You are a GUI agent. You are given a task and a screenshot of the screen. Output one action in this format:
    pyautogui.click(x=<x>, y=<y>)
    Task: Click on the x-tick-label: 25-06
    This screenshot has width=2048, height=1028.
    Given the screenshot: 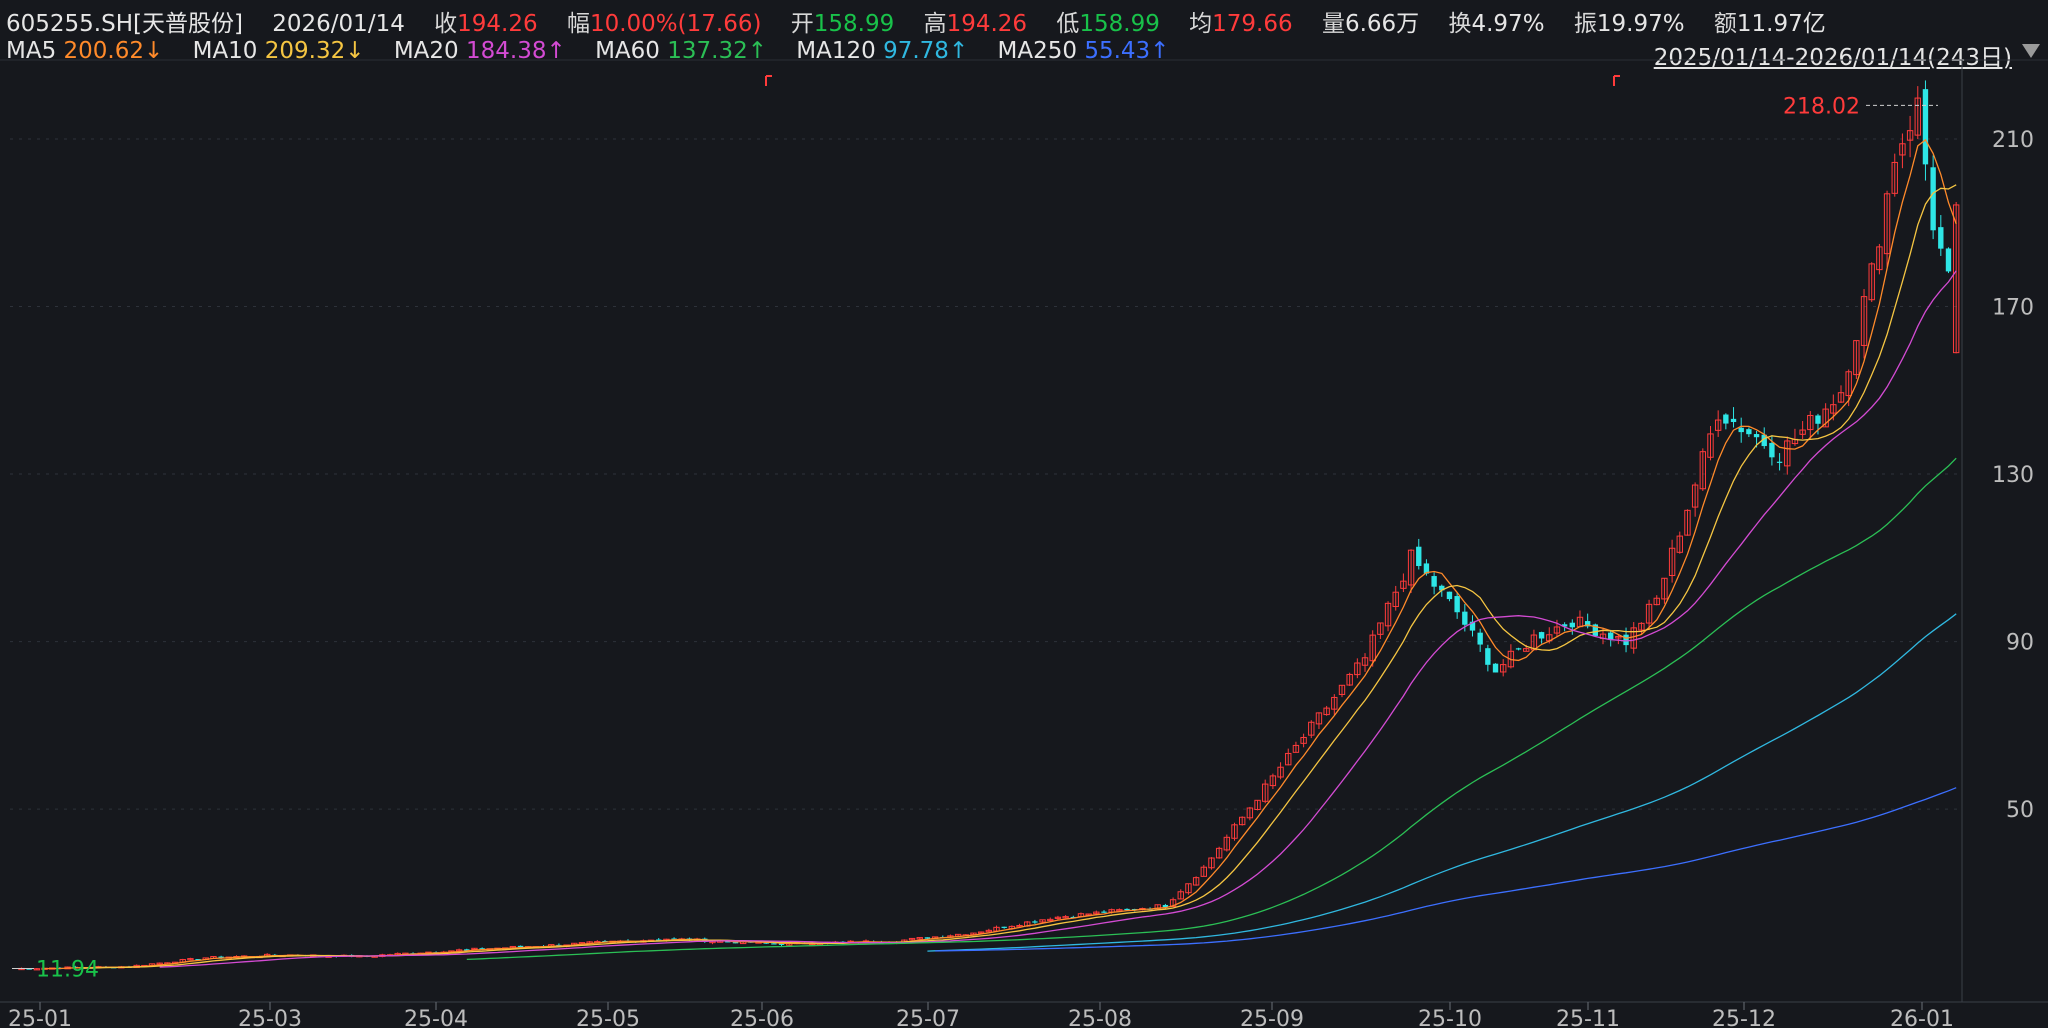 What is the action you would take?
    pyautogui.click(x=762, y=1017)
    